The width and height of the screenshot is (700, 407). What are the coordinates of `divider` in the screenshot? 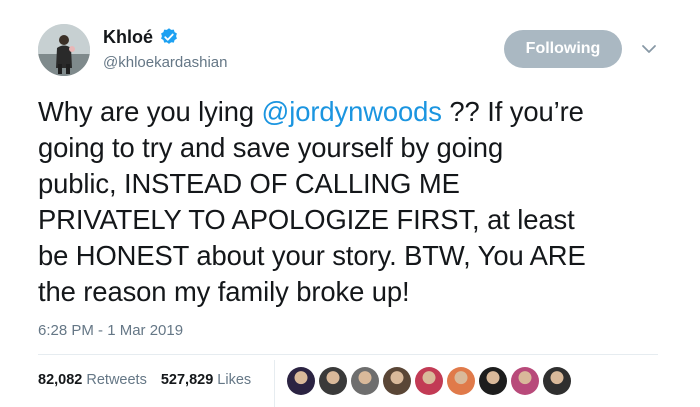 It's located at (348, 354).